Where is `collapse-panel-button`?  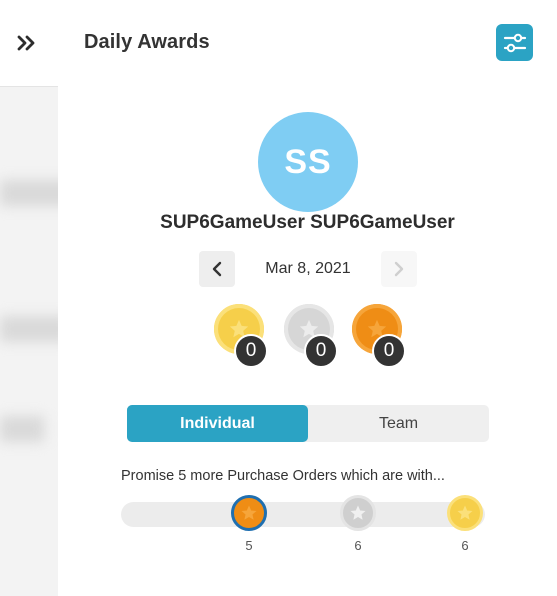
collapse-panel-button is located at coordinates (27, 43).